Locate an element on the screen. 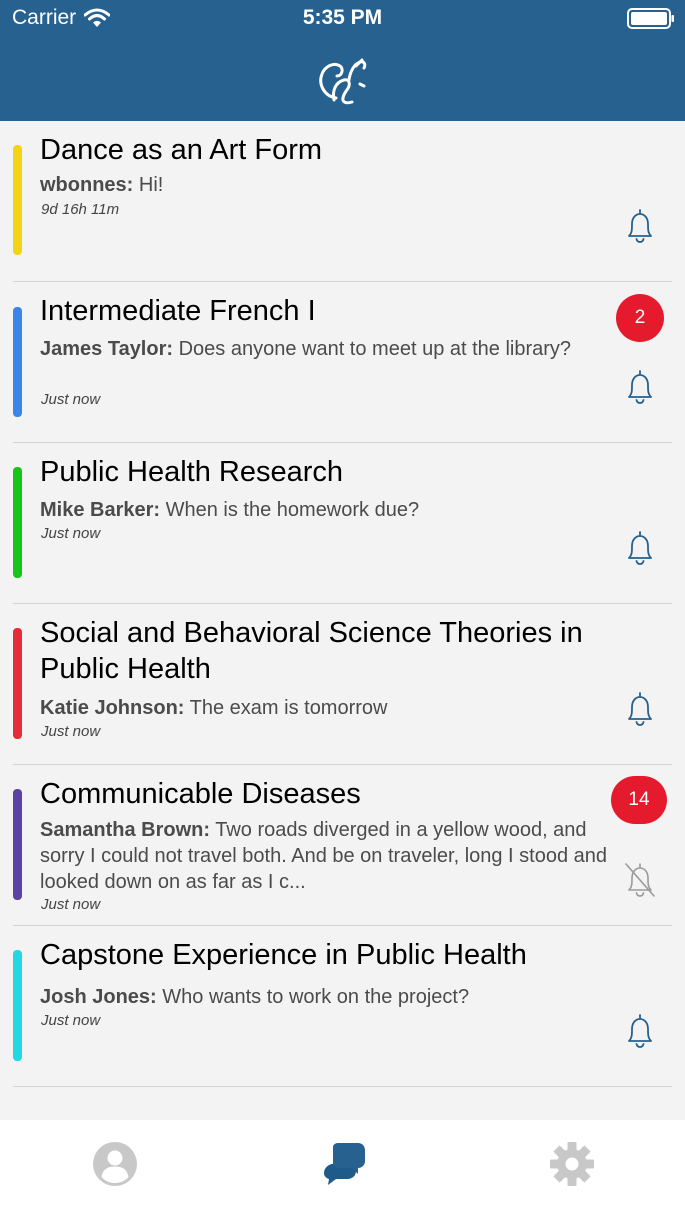  last-message: Katie Johnson: The exam is tomorrow is located at coordinates (322, 708).